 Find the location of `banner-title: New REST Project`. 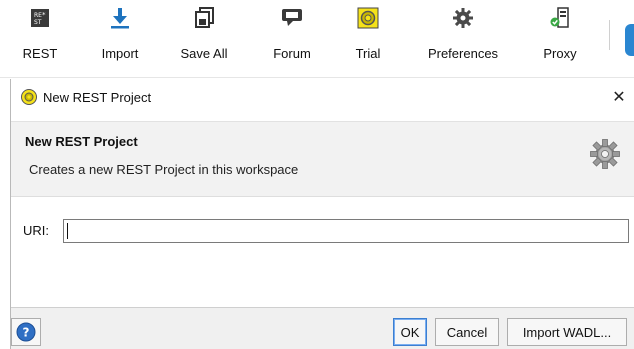

banner-title: New REST Project is located at coordinates (81, 141).